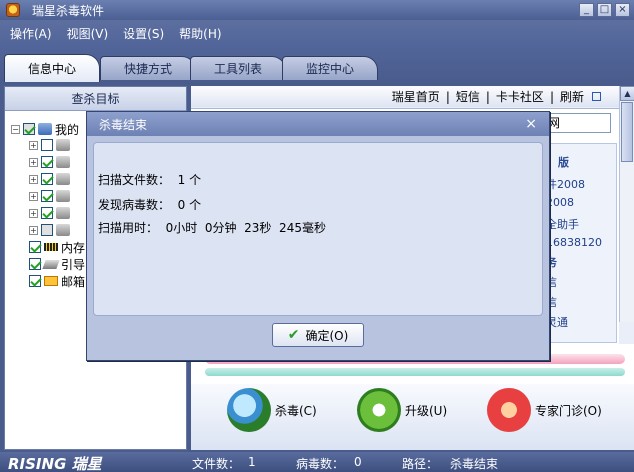 The width and height of the screenshot is (634, 472). I want to click on web-link: 16838120, so click(574, 242).